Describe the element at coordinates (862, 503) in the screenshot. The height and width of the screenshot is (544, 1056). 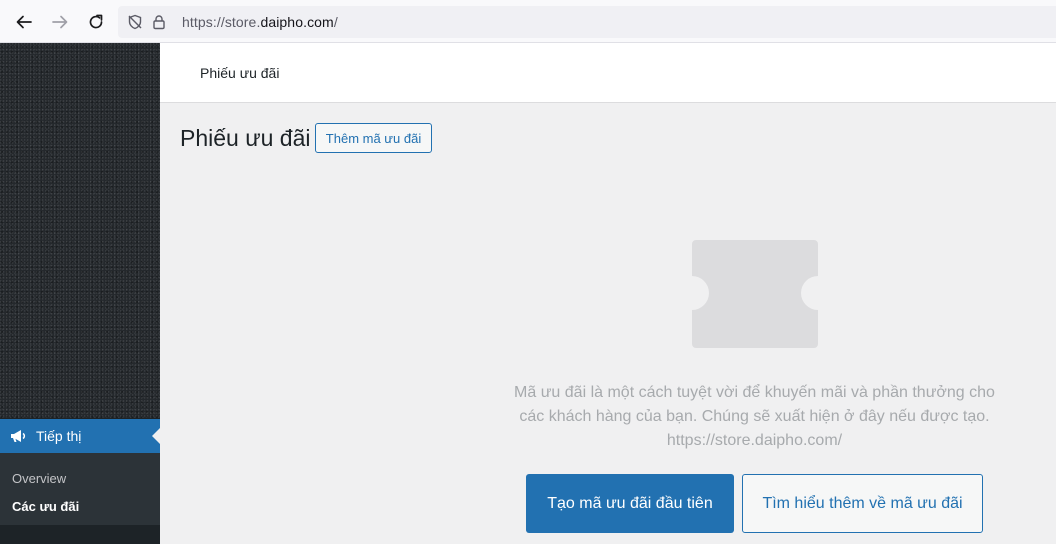
I see `learn-more-button: Tìm hiểu thêm về mã ưu đãi` at that location.